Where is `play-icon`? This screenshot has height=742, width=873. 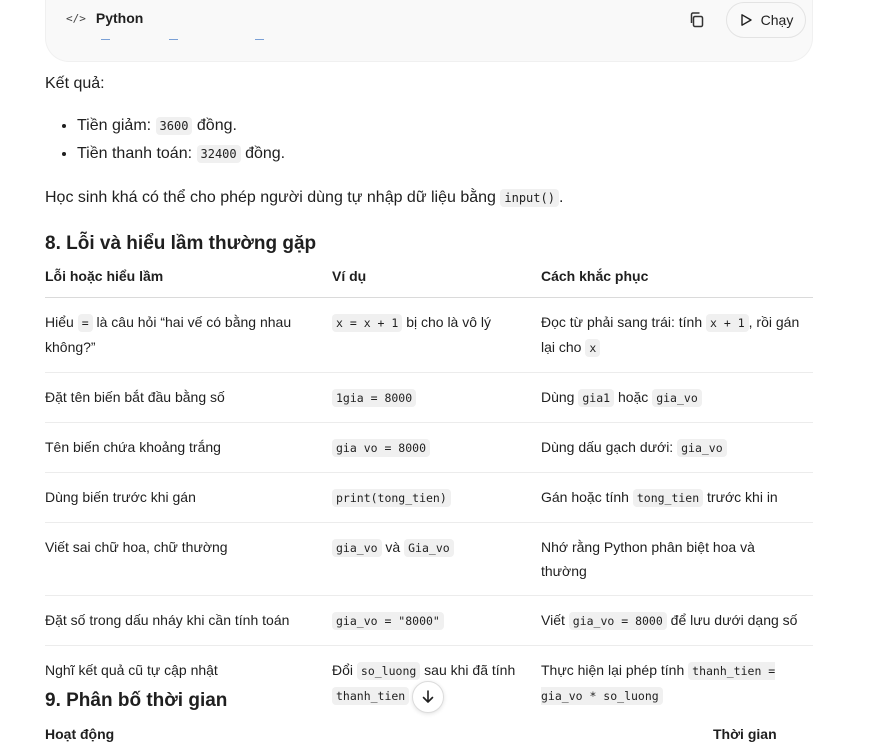 play-icon is located at coordinates (746, 20).